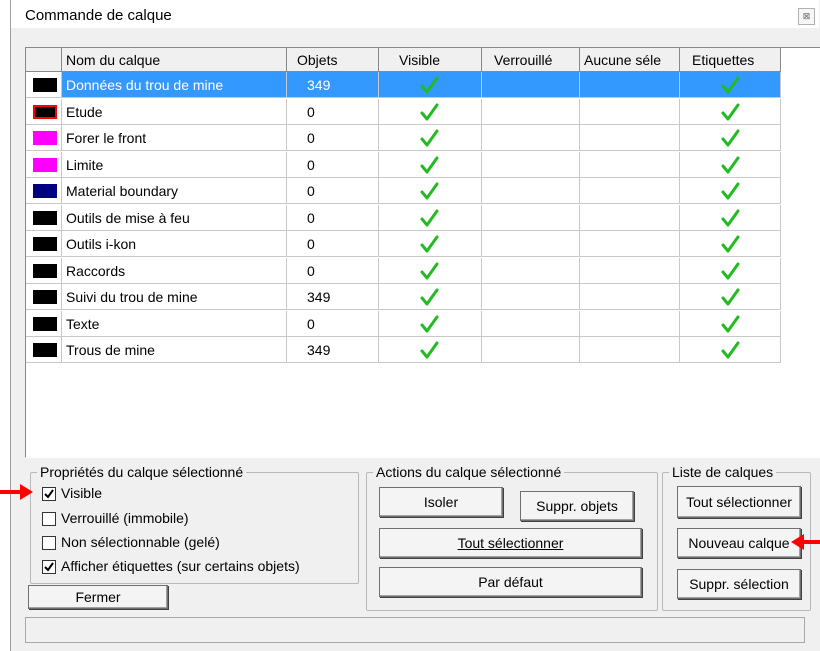  Describe the element at coordinates (174, 85) in the screenshot. I see `layer-name-cell: Données du trou de mine` at that location.